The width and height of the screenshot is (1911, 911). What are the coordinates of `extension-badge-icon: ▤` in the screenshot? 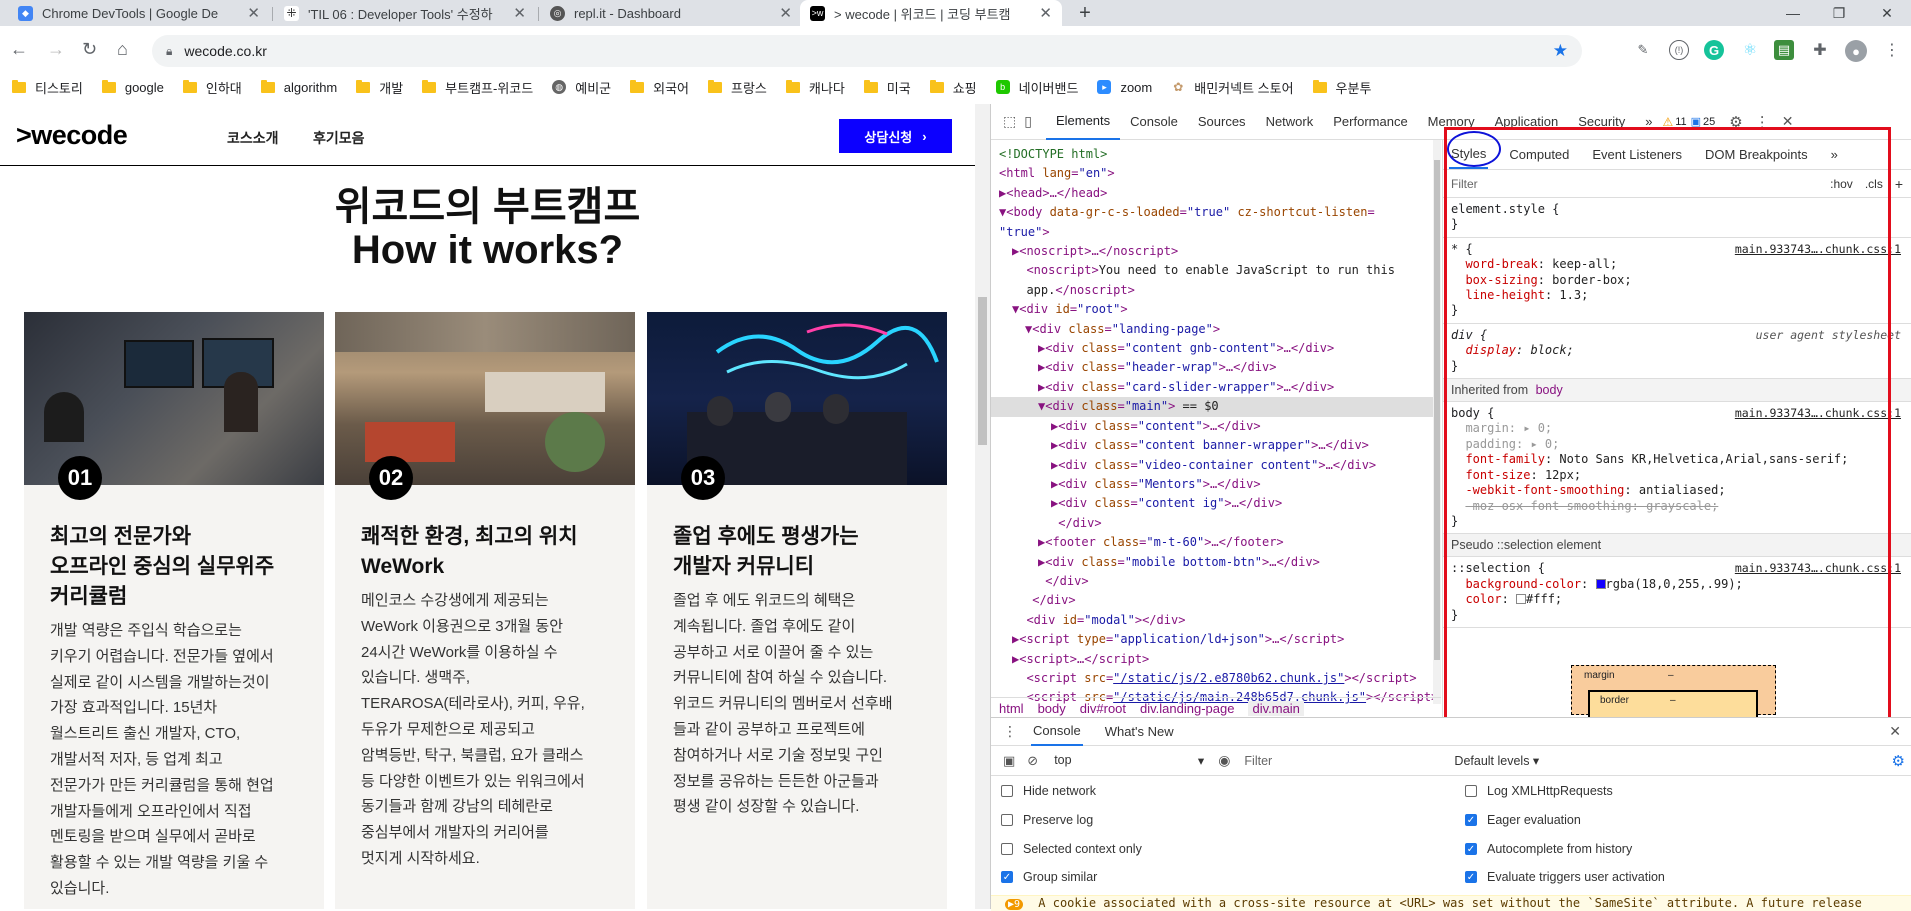 It's located at (1784, 50).